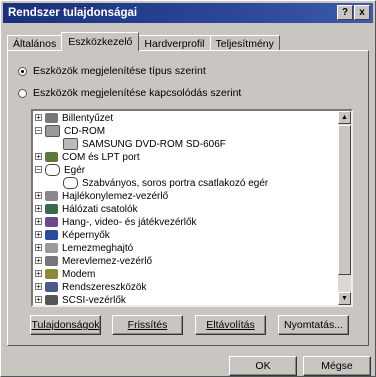  I want to click on help-button: ?, so click(345, 12).